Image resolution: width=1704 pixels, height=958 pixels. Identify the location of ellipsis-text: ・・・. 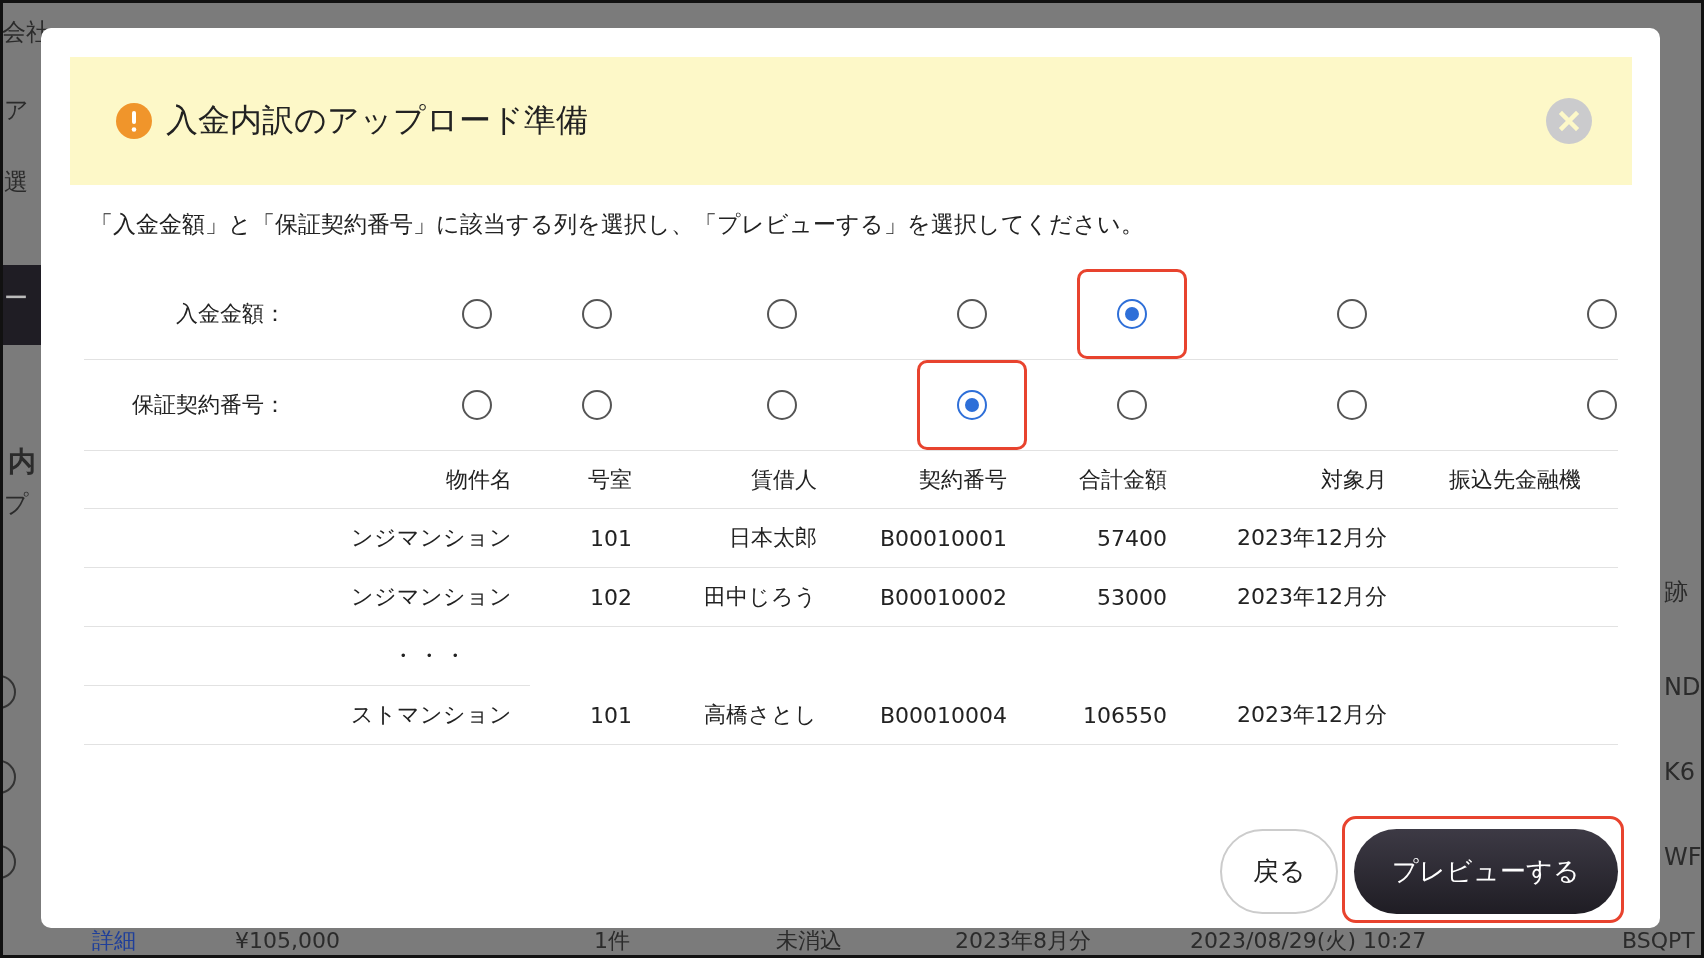
(431, 656).